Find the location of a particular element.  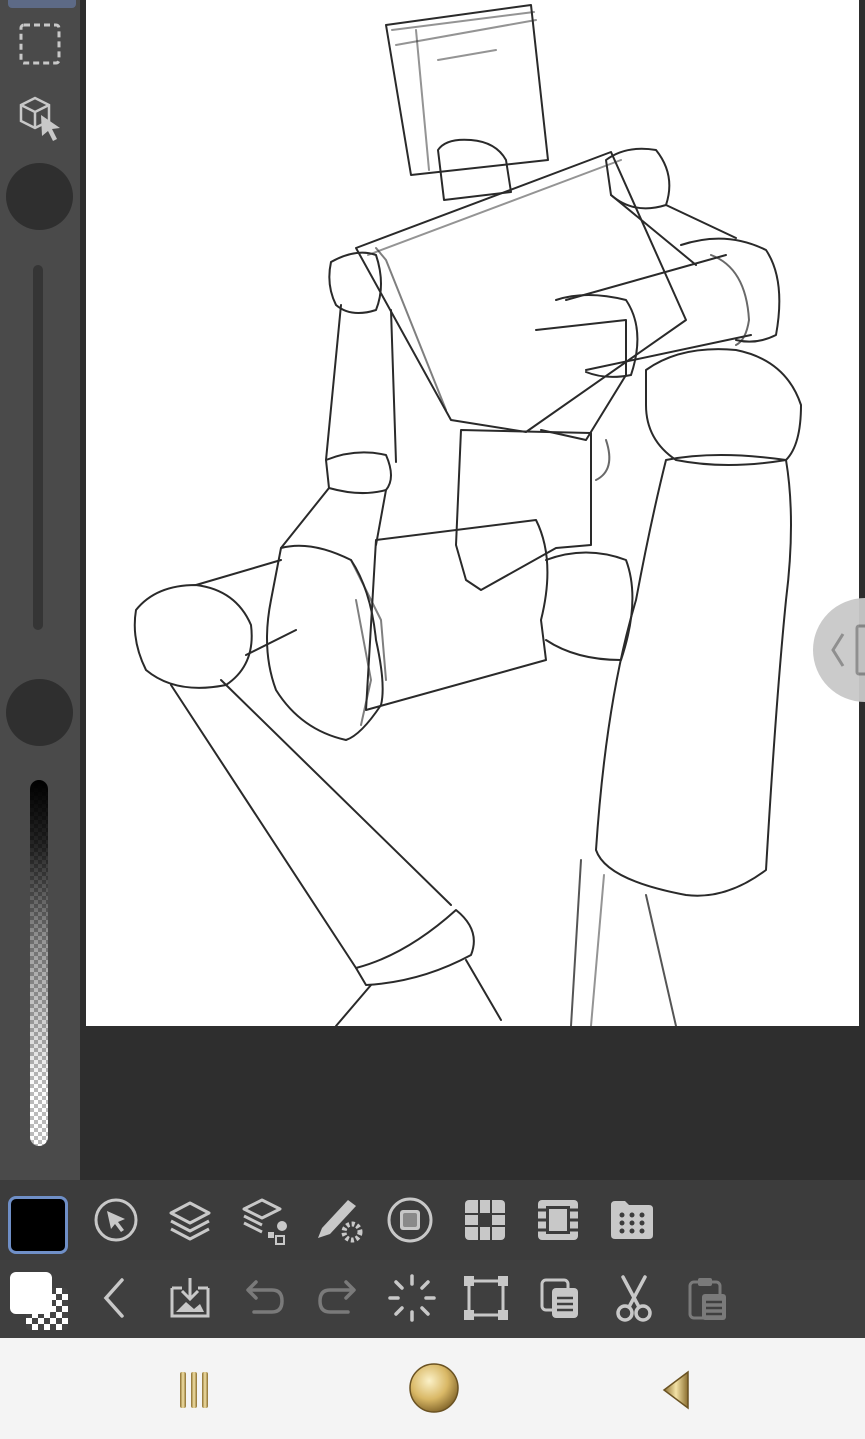

home-icon is located at coordinates (434, 1388).